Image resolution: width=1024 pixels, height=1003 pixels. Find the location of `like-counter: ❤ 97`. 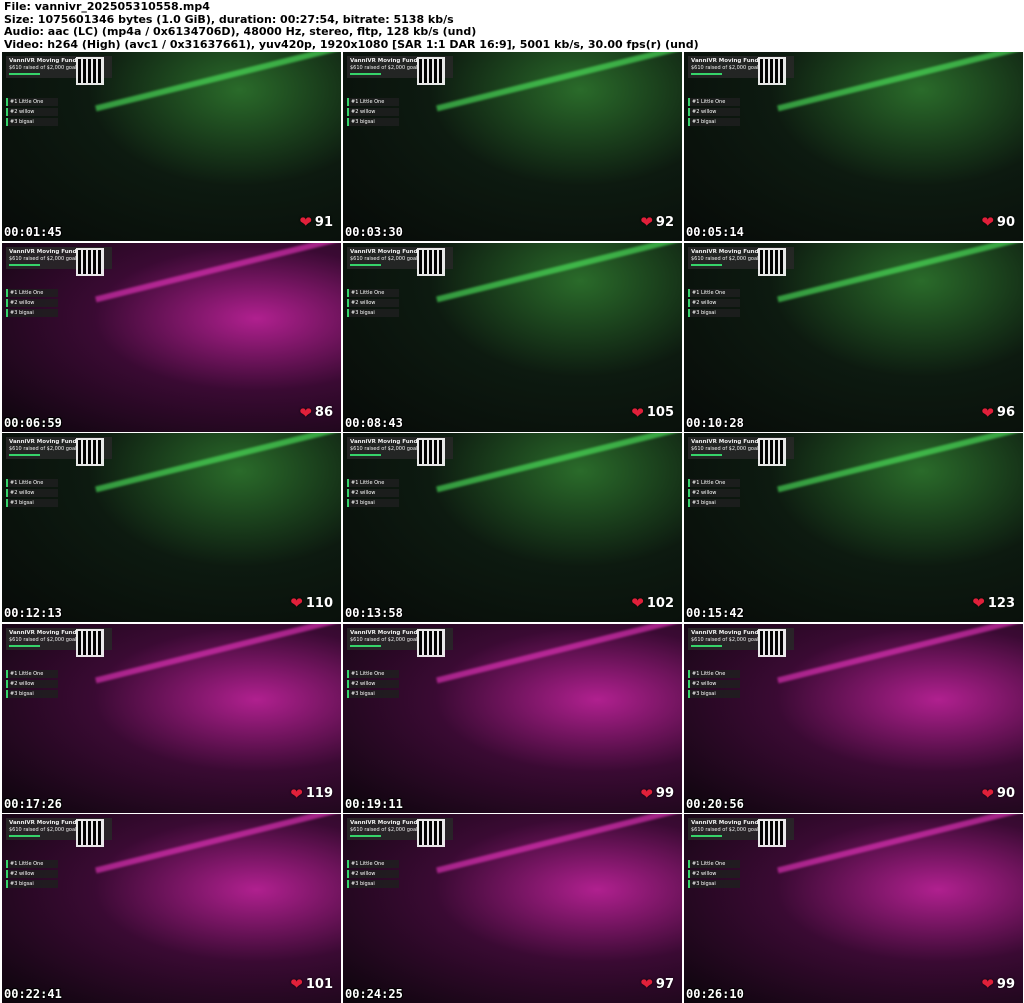

like-counter: ❤ 97 is located at coordinates (657, 984).